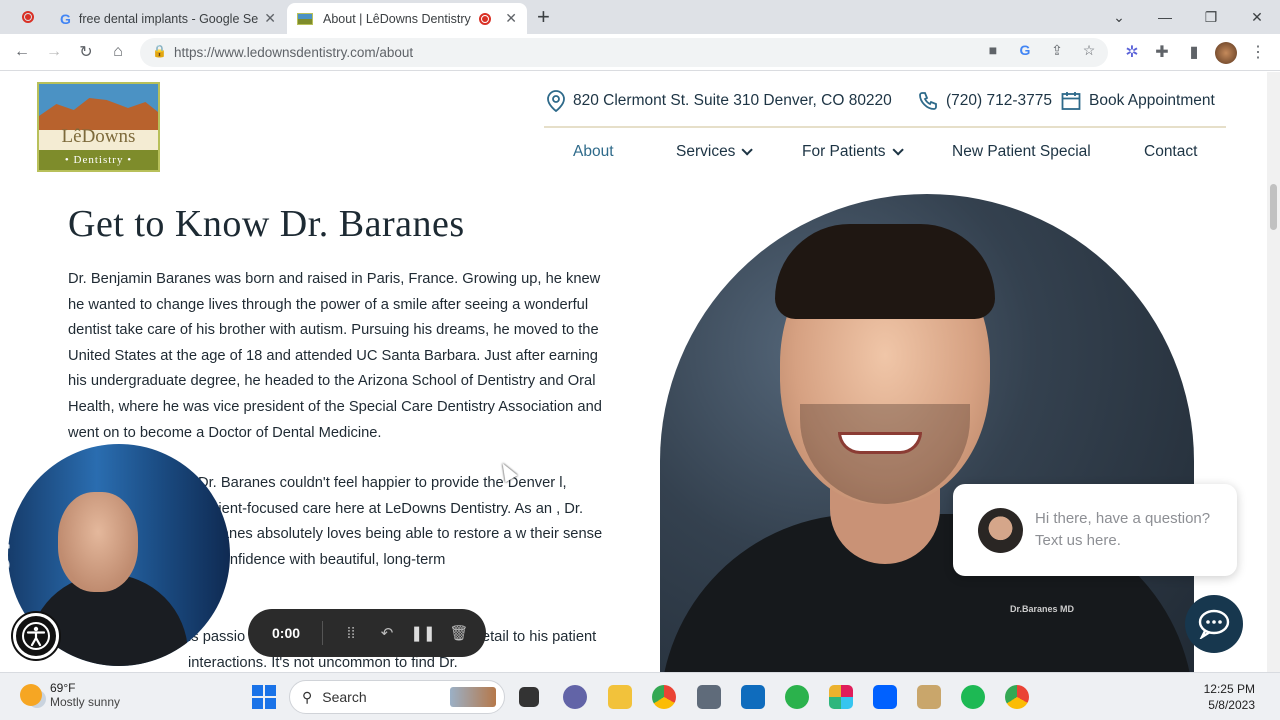  What do you see at coordinates (1071, 101) in the screenshot?
I see `calendar-icon` at bounding box center [1071, 101].